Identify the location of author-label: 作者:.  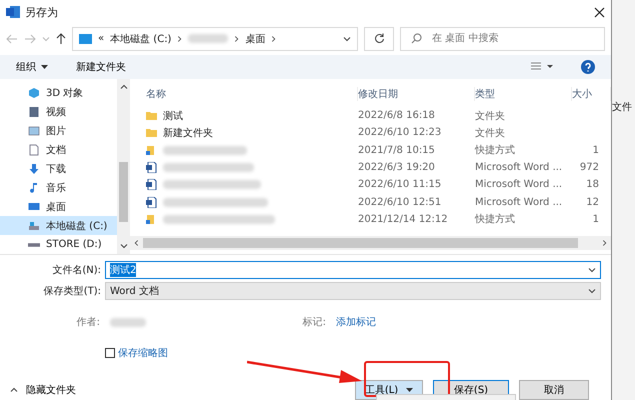
(88, 323).